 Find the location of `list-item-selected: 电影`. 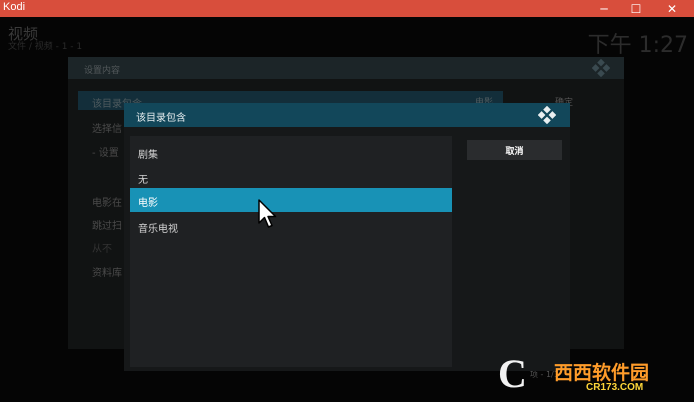

list-item-selected: 电影 is located at coordinates (291, 200).